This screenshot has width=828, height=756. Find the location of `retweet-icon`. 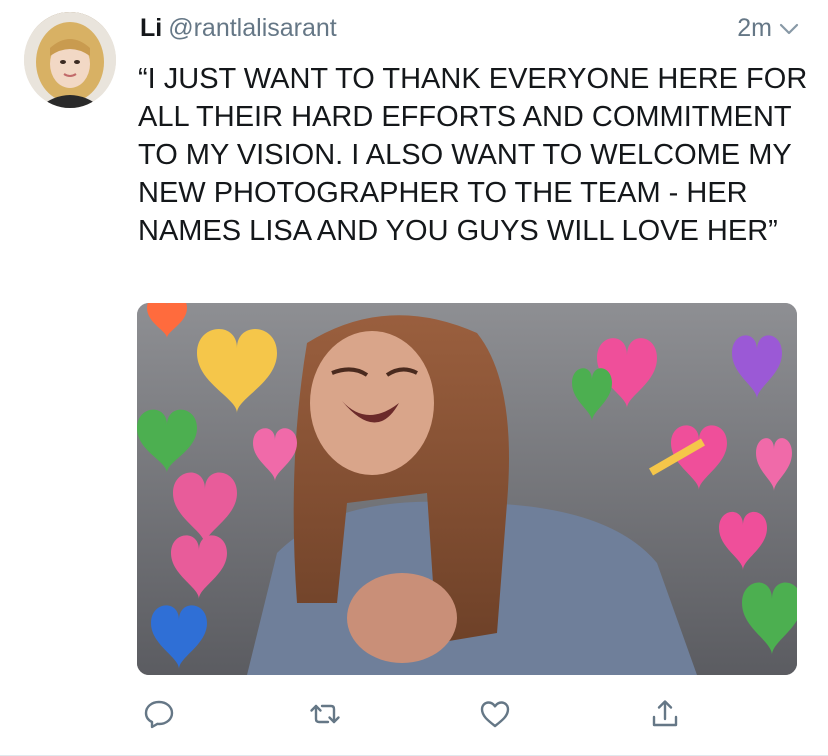

retweet-icon is located at coordinates (325, 714).